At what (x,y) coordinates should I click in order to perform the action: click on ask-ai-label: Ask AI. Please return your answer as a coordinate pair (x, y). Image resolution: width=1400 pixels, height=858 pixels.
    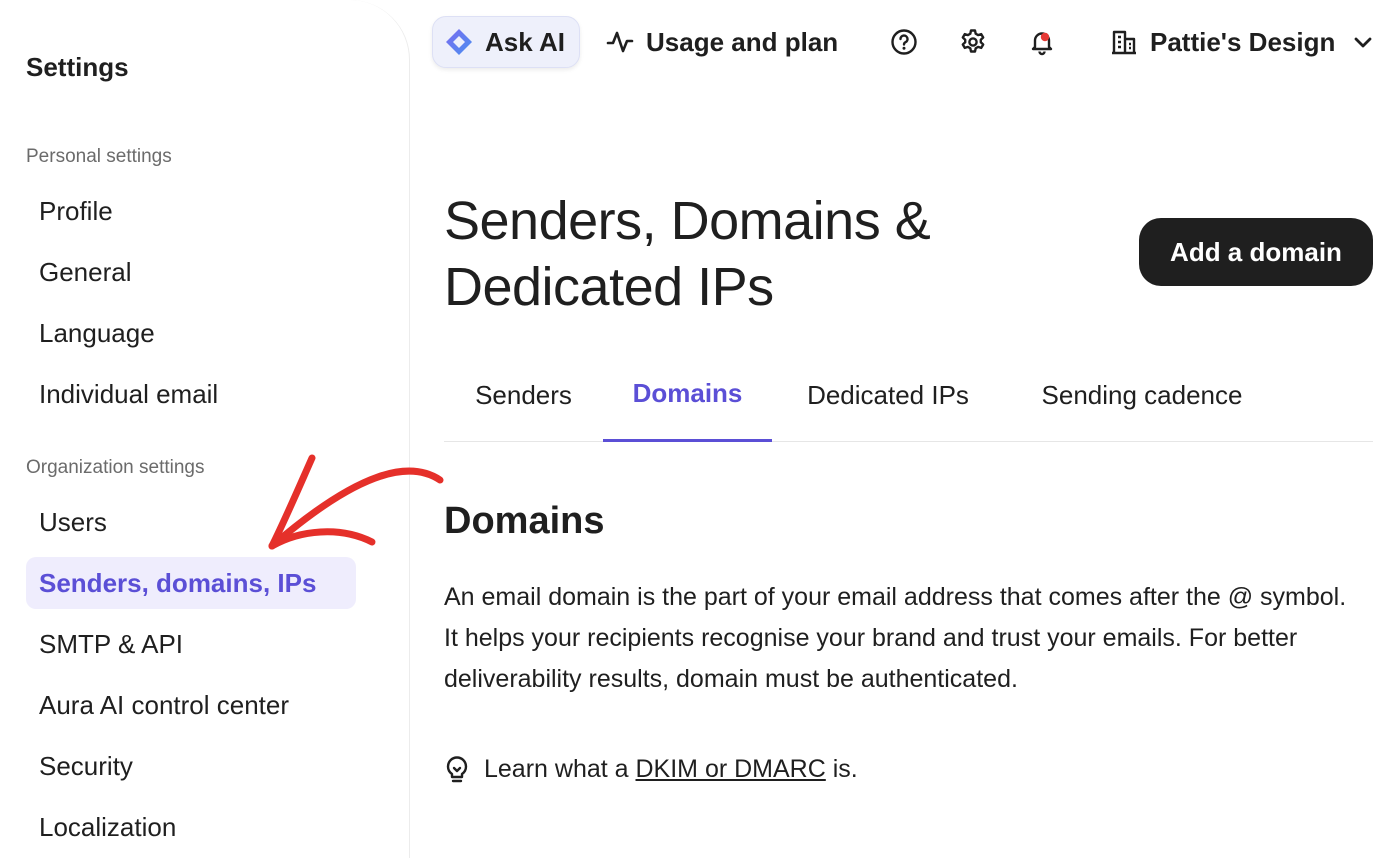
    Looking at the image, I should click on (525, 41).